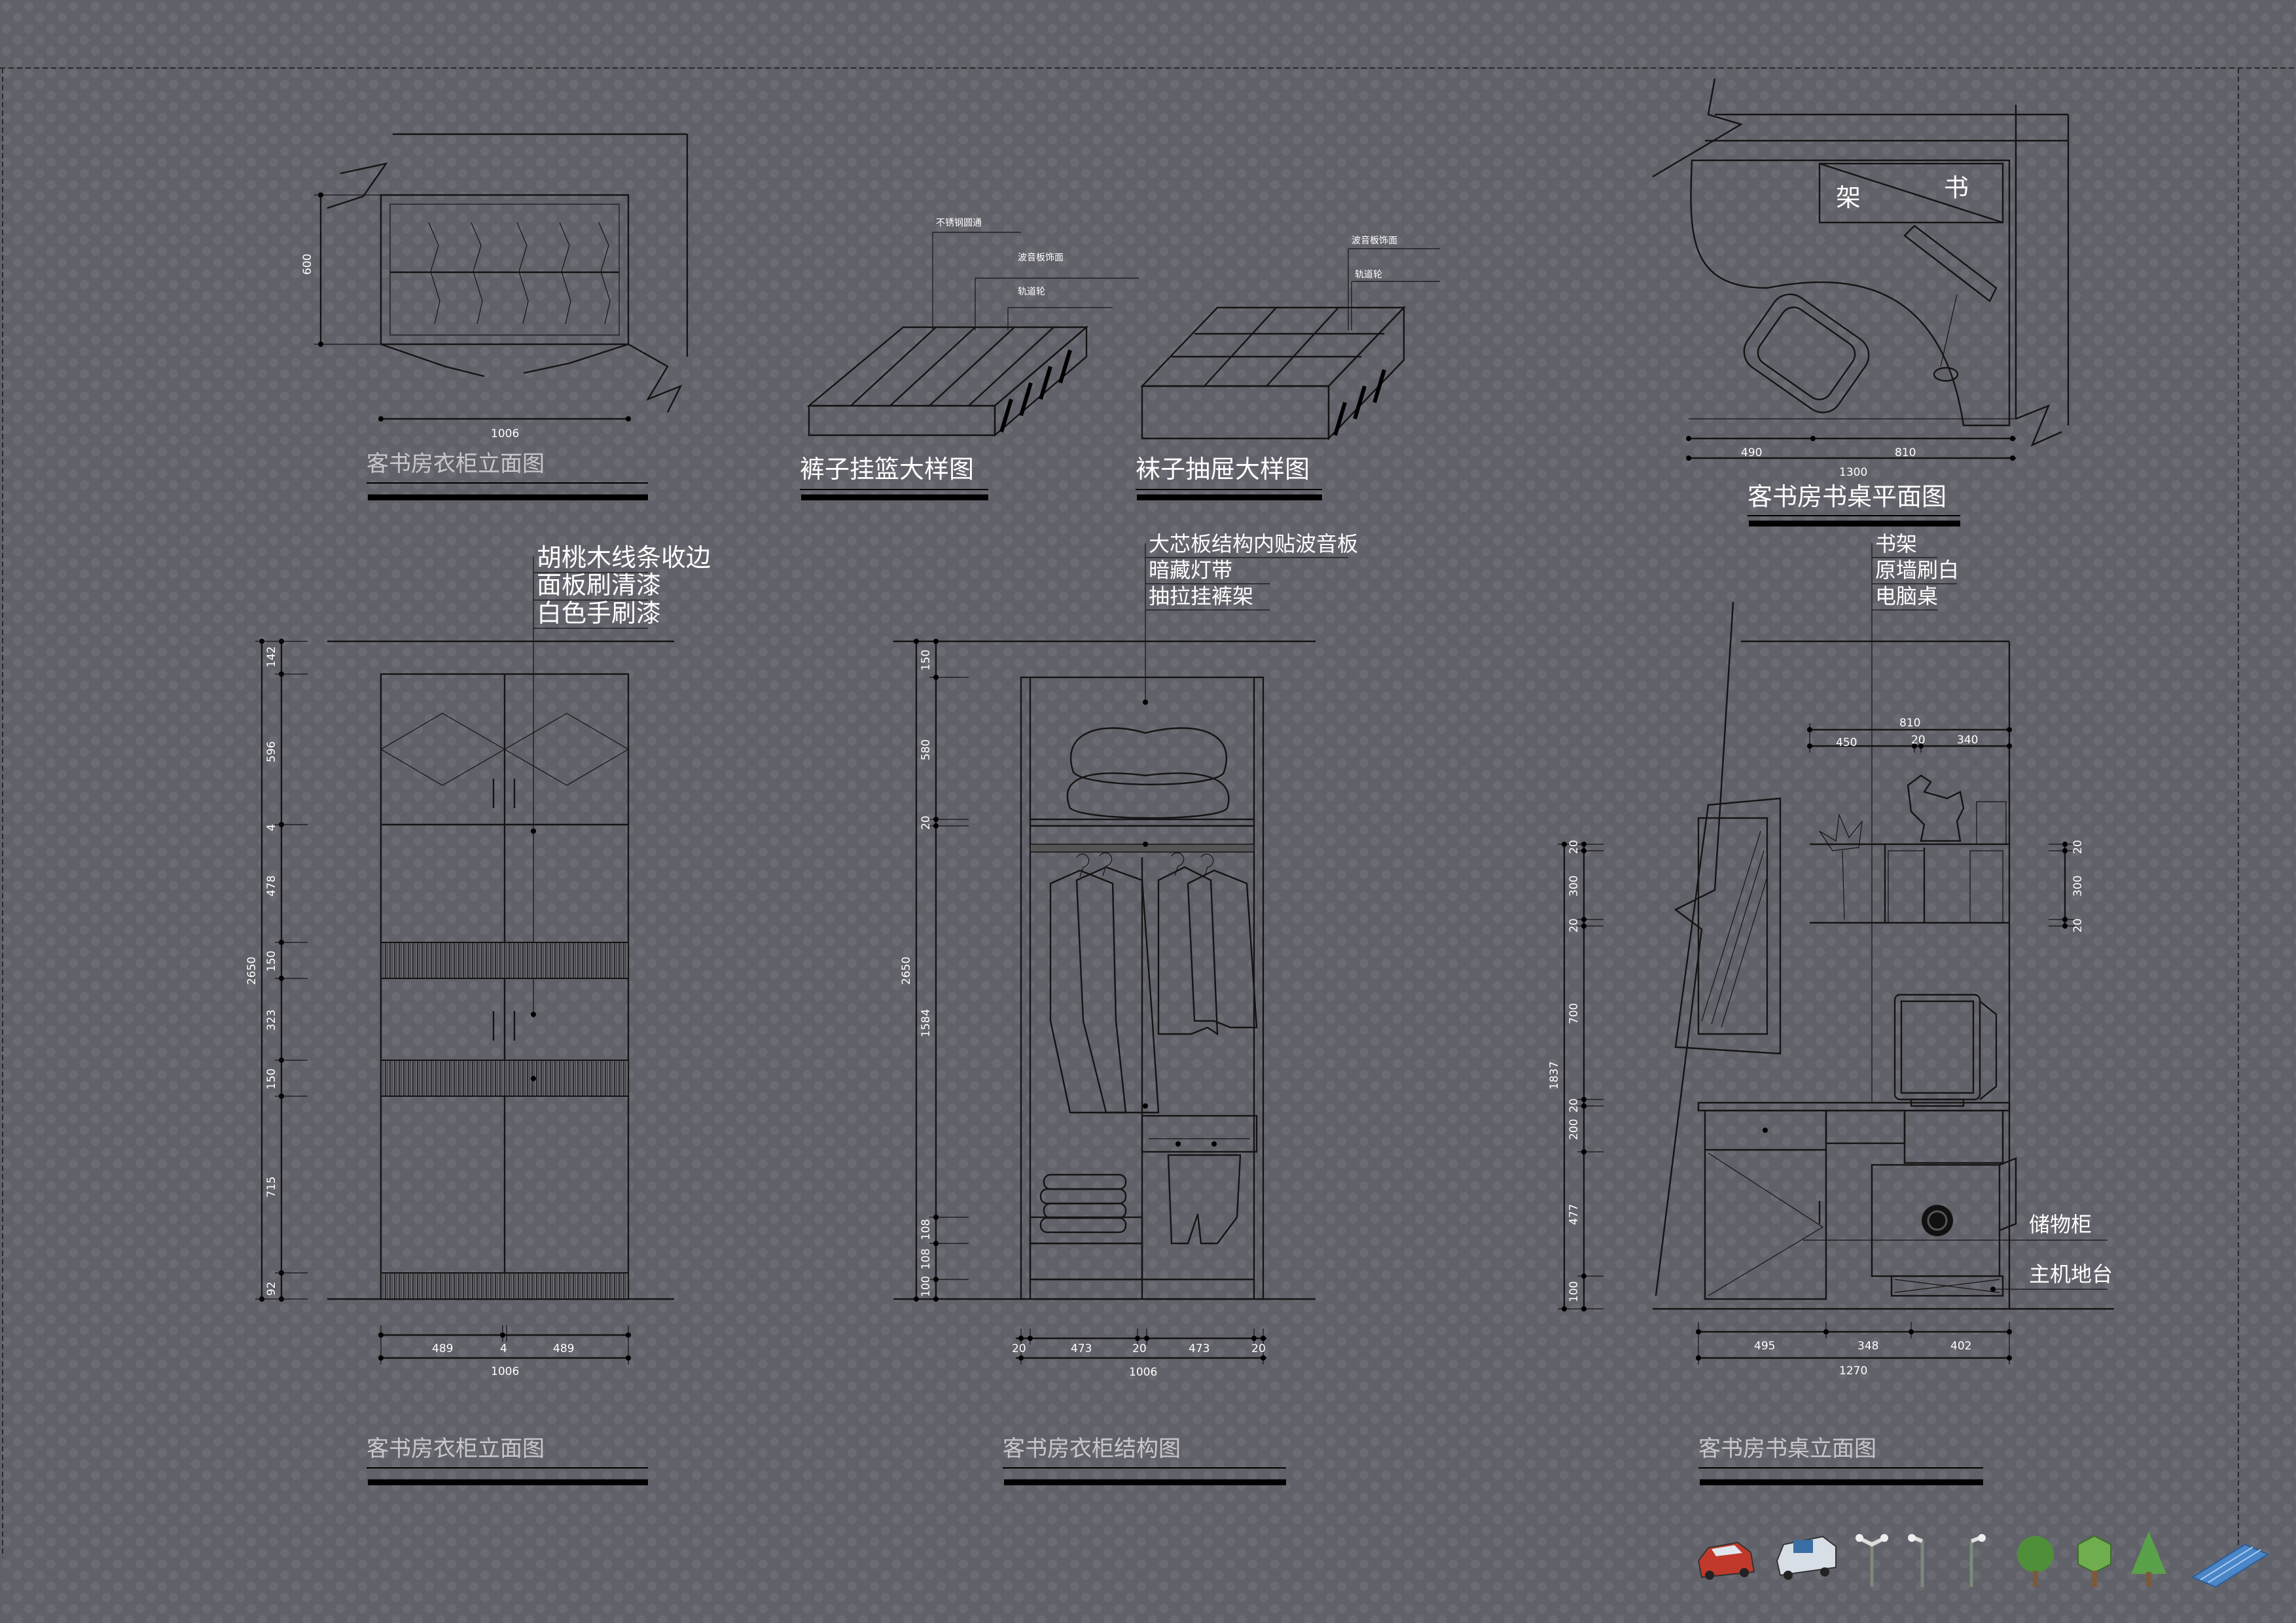 This screenshot has width=2296, height=1623. I want to click on ws-hdim-5: 20, so click(1258, 1348).